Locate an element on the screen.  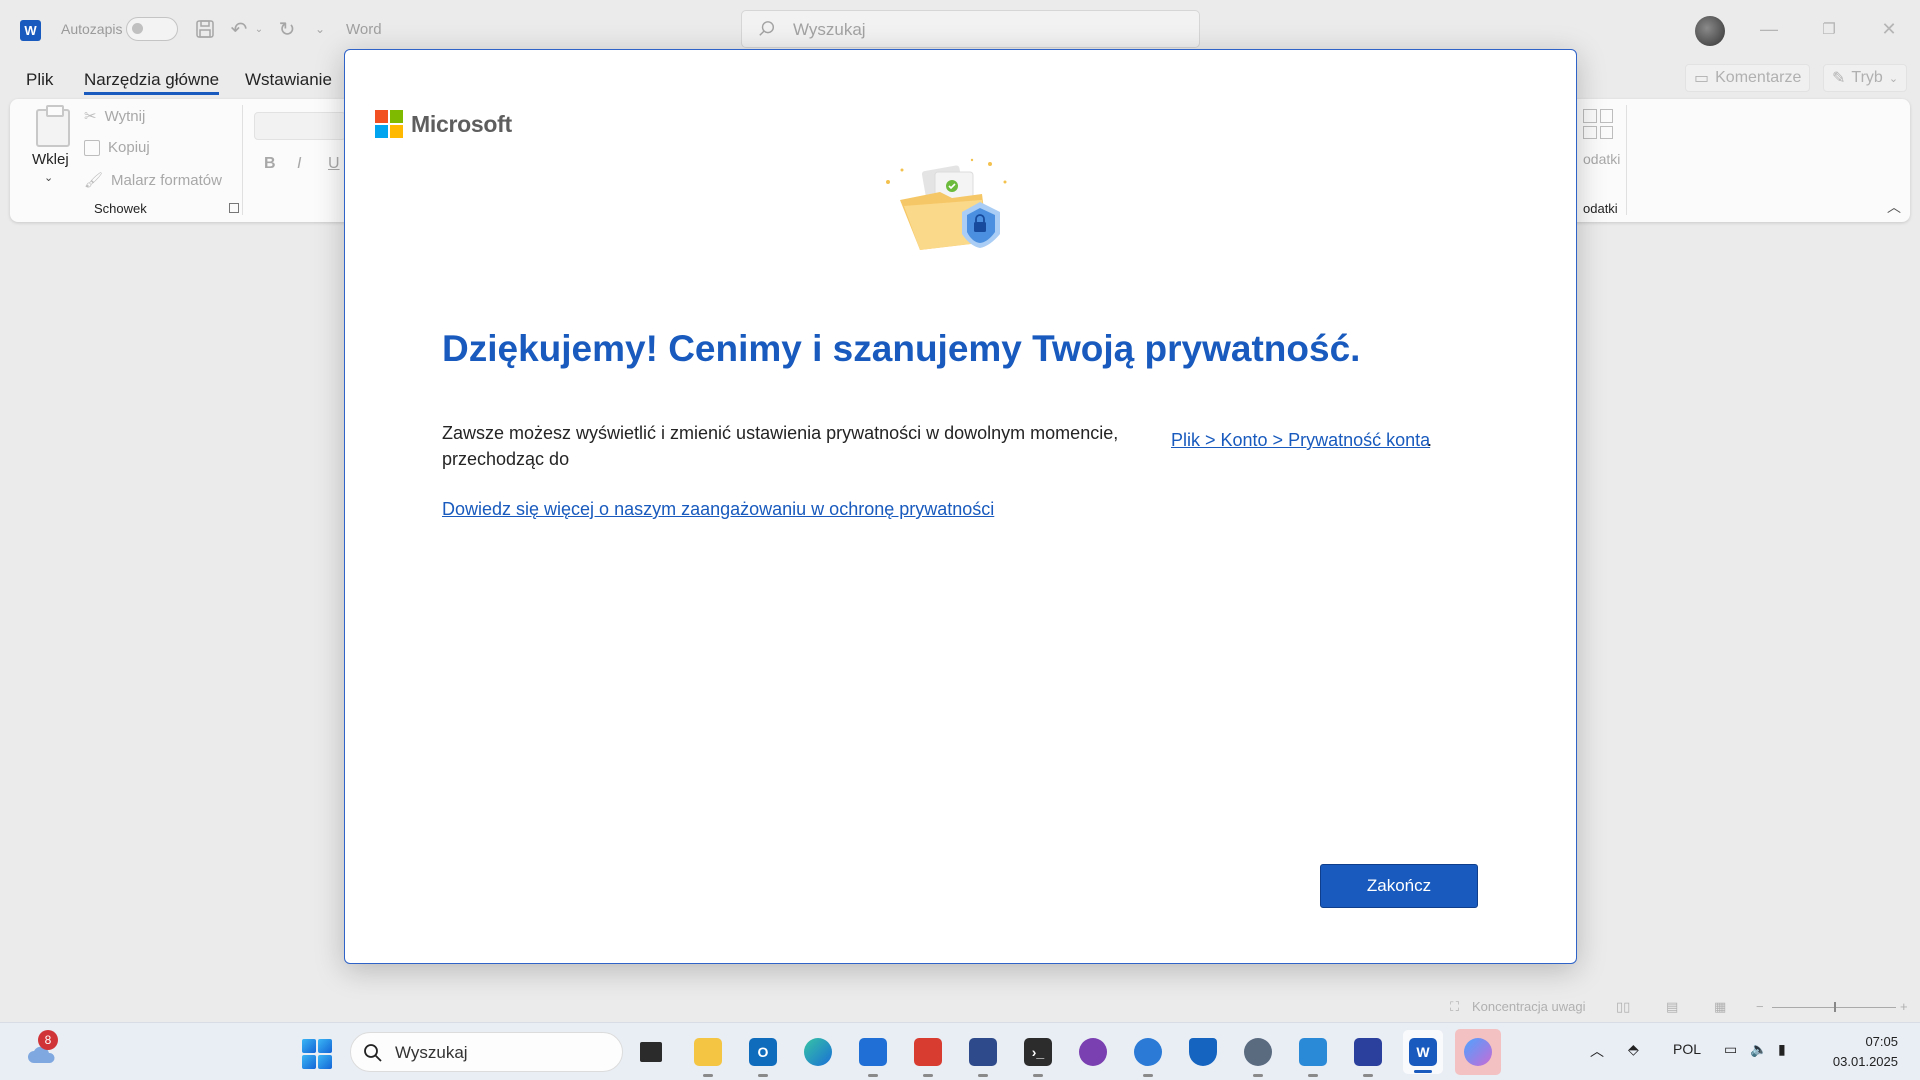
focus-mode-label: Koncentracja uwagi is located at coordinates (1528, 1006).